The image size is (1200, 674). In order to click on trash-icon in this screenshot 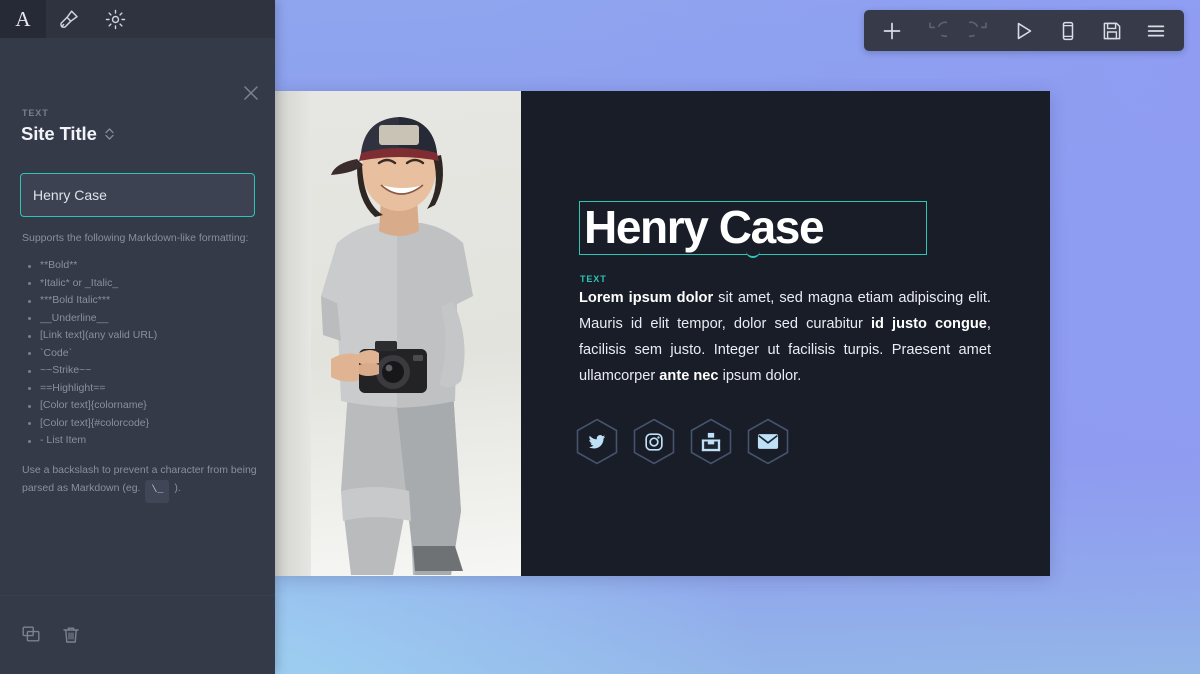, I will do `click(71, 635)`.